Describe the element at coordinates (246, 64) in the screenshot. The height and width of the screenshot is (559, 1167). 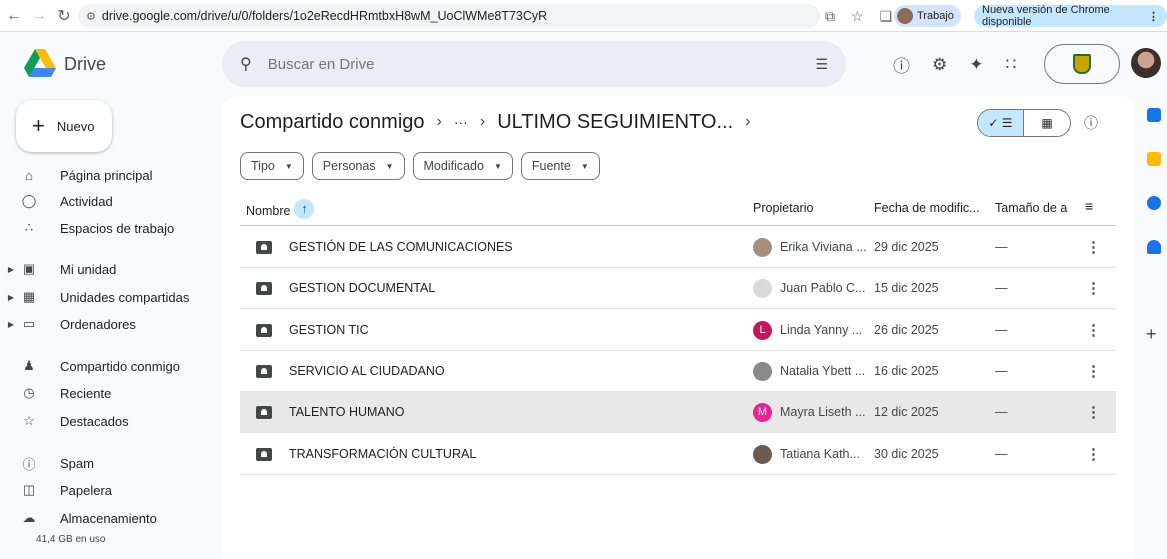
I see `search-icon: ⚲` at that location.